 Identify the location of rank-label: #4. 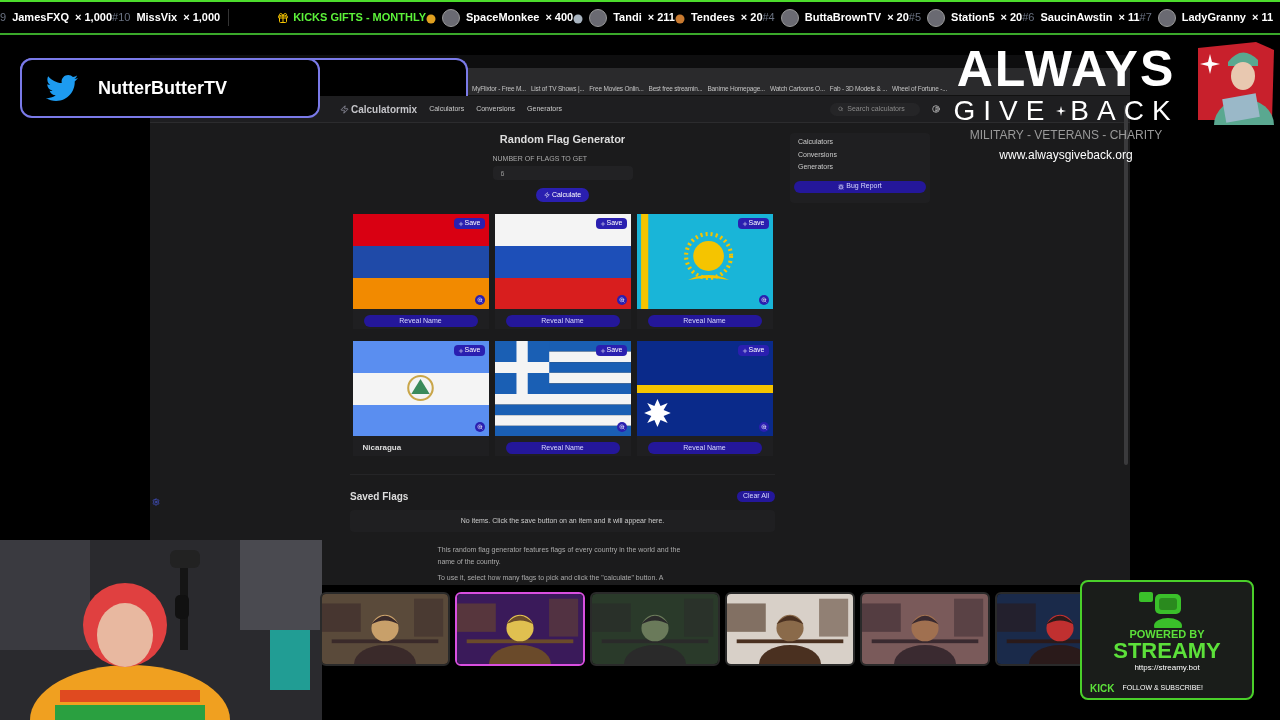
(768, 18).